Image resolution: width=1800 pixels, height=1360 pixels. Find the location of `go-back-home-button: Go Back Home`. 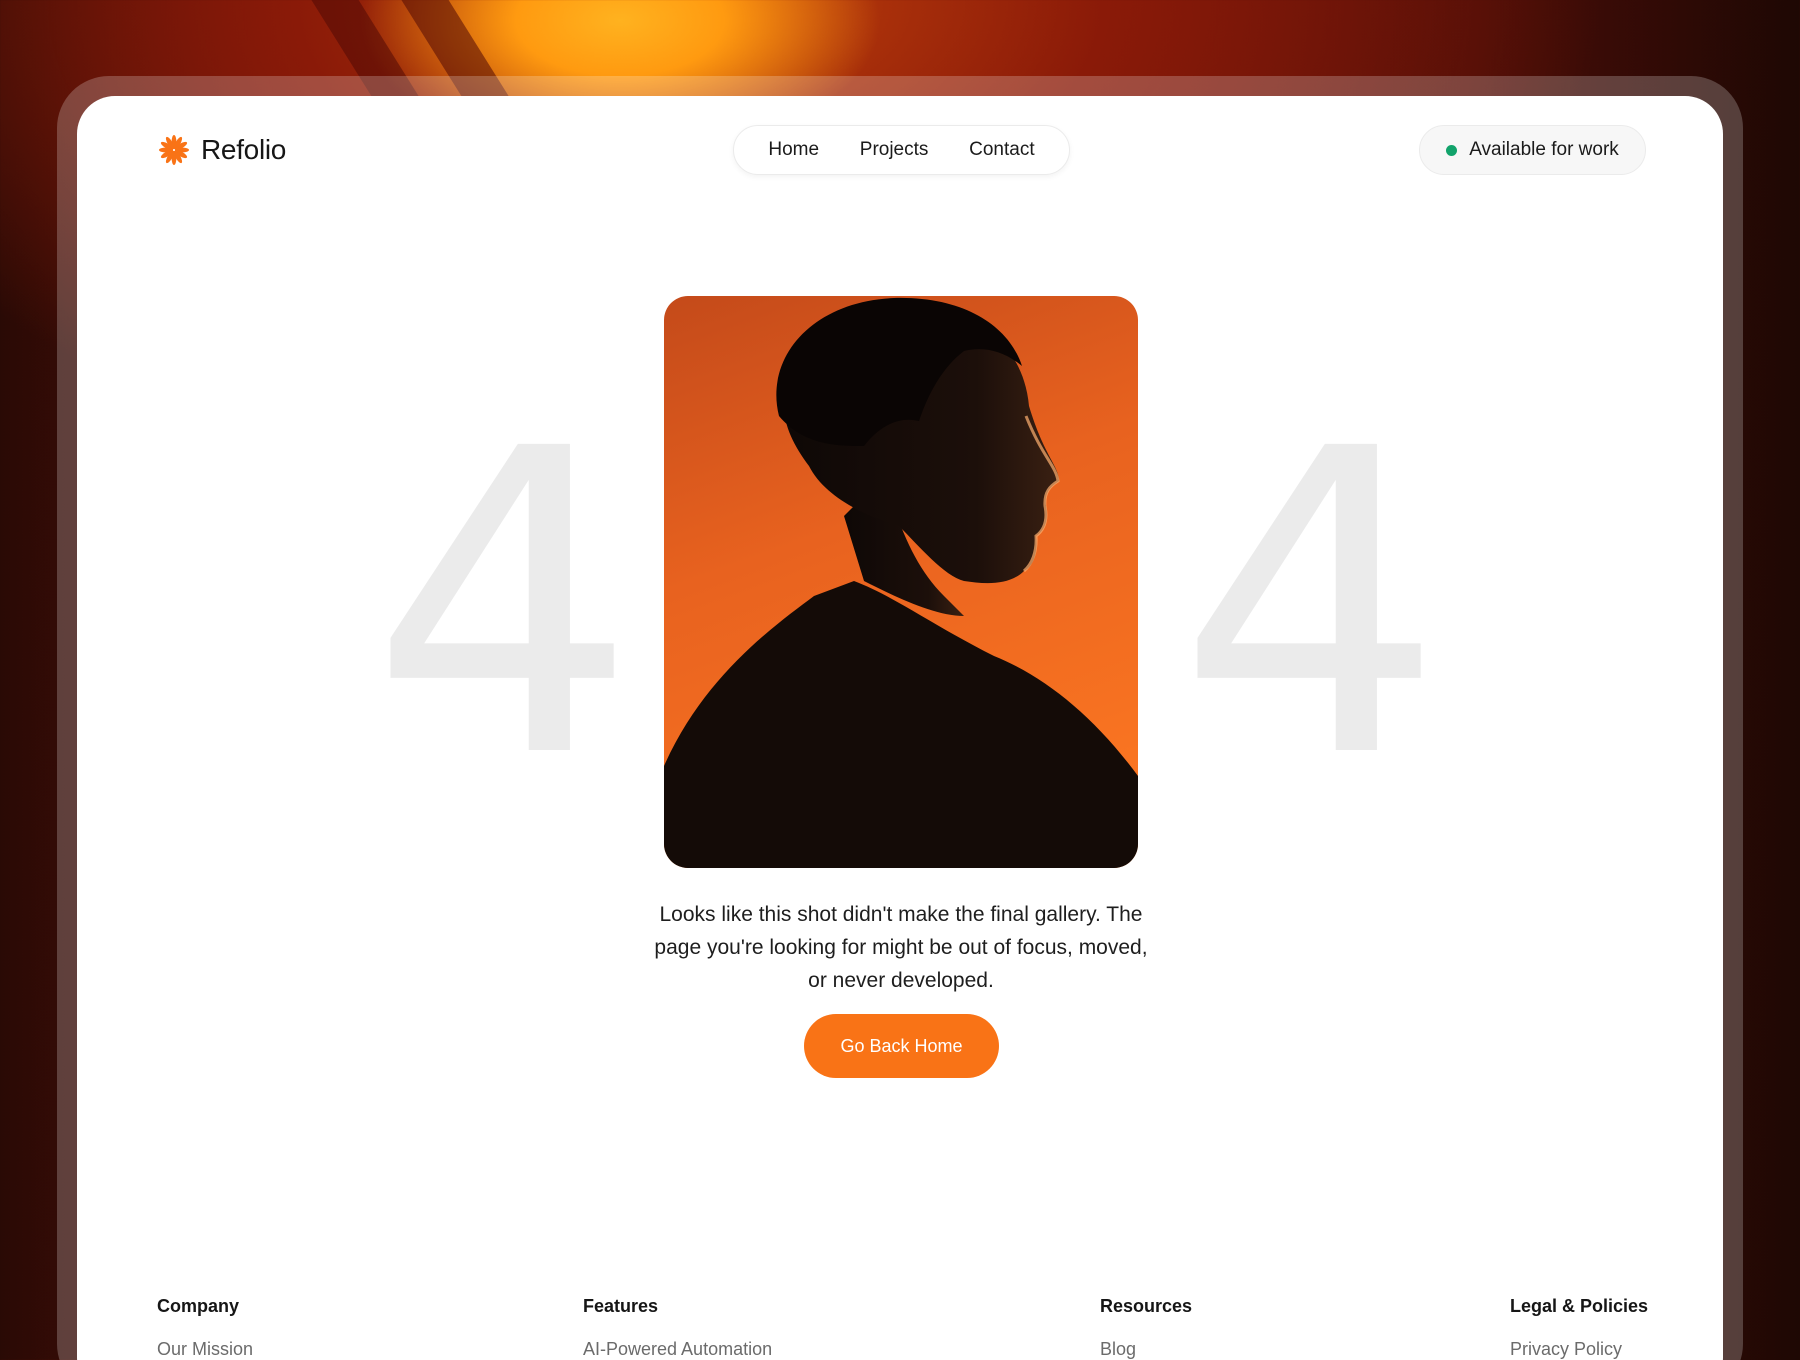

go-back-home-button: Go Back Home is located at coordinates (901, 1046).